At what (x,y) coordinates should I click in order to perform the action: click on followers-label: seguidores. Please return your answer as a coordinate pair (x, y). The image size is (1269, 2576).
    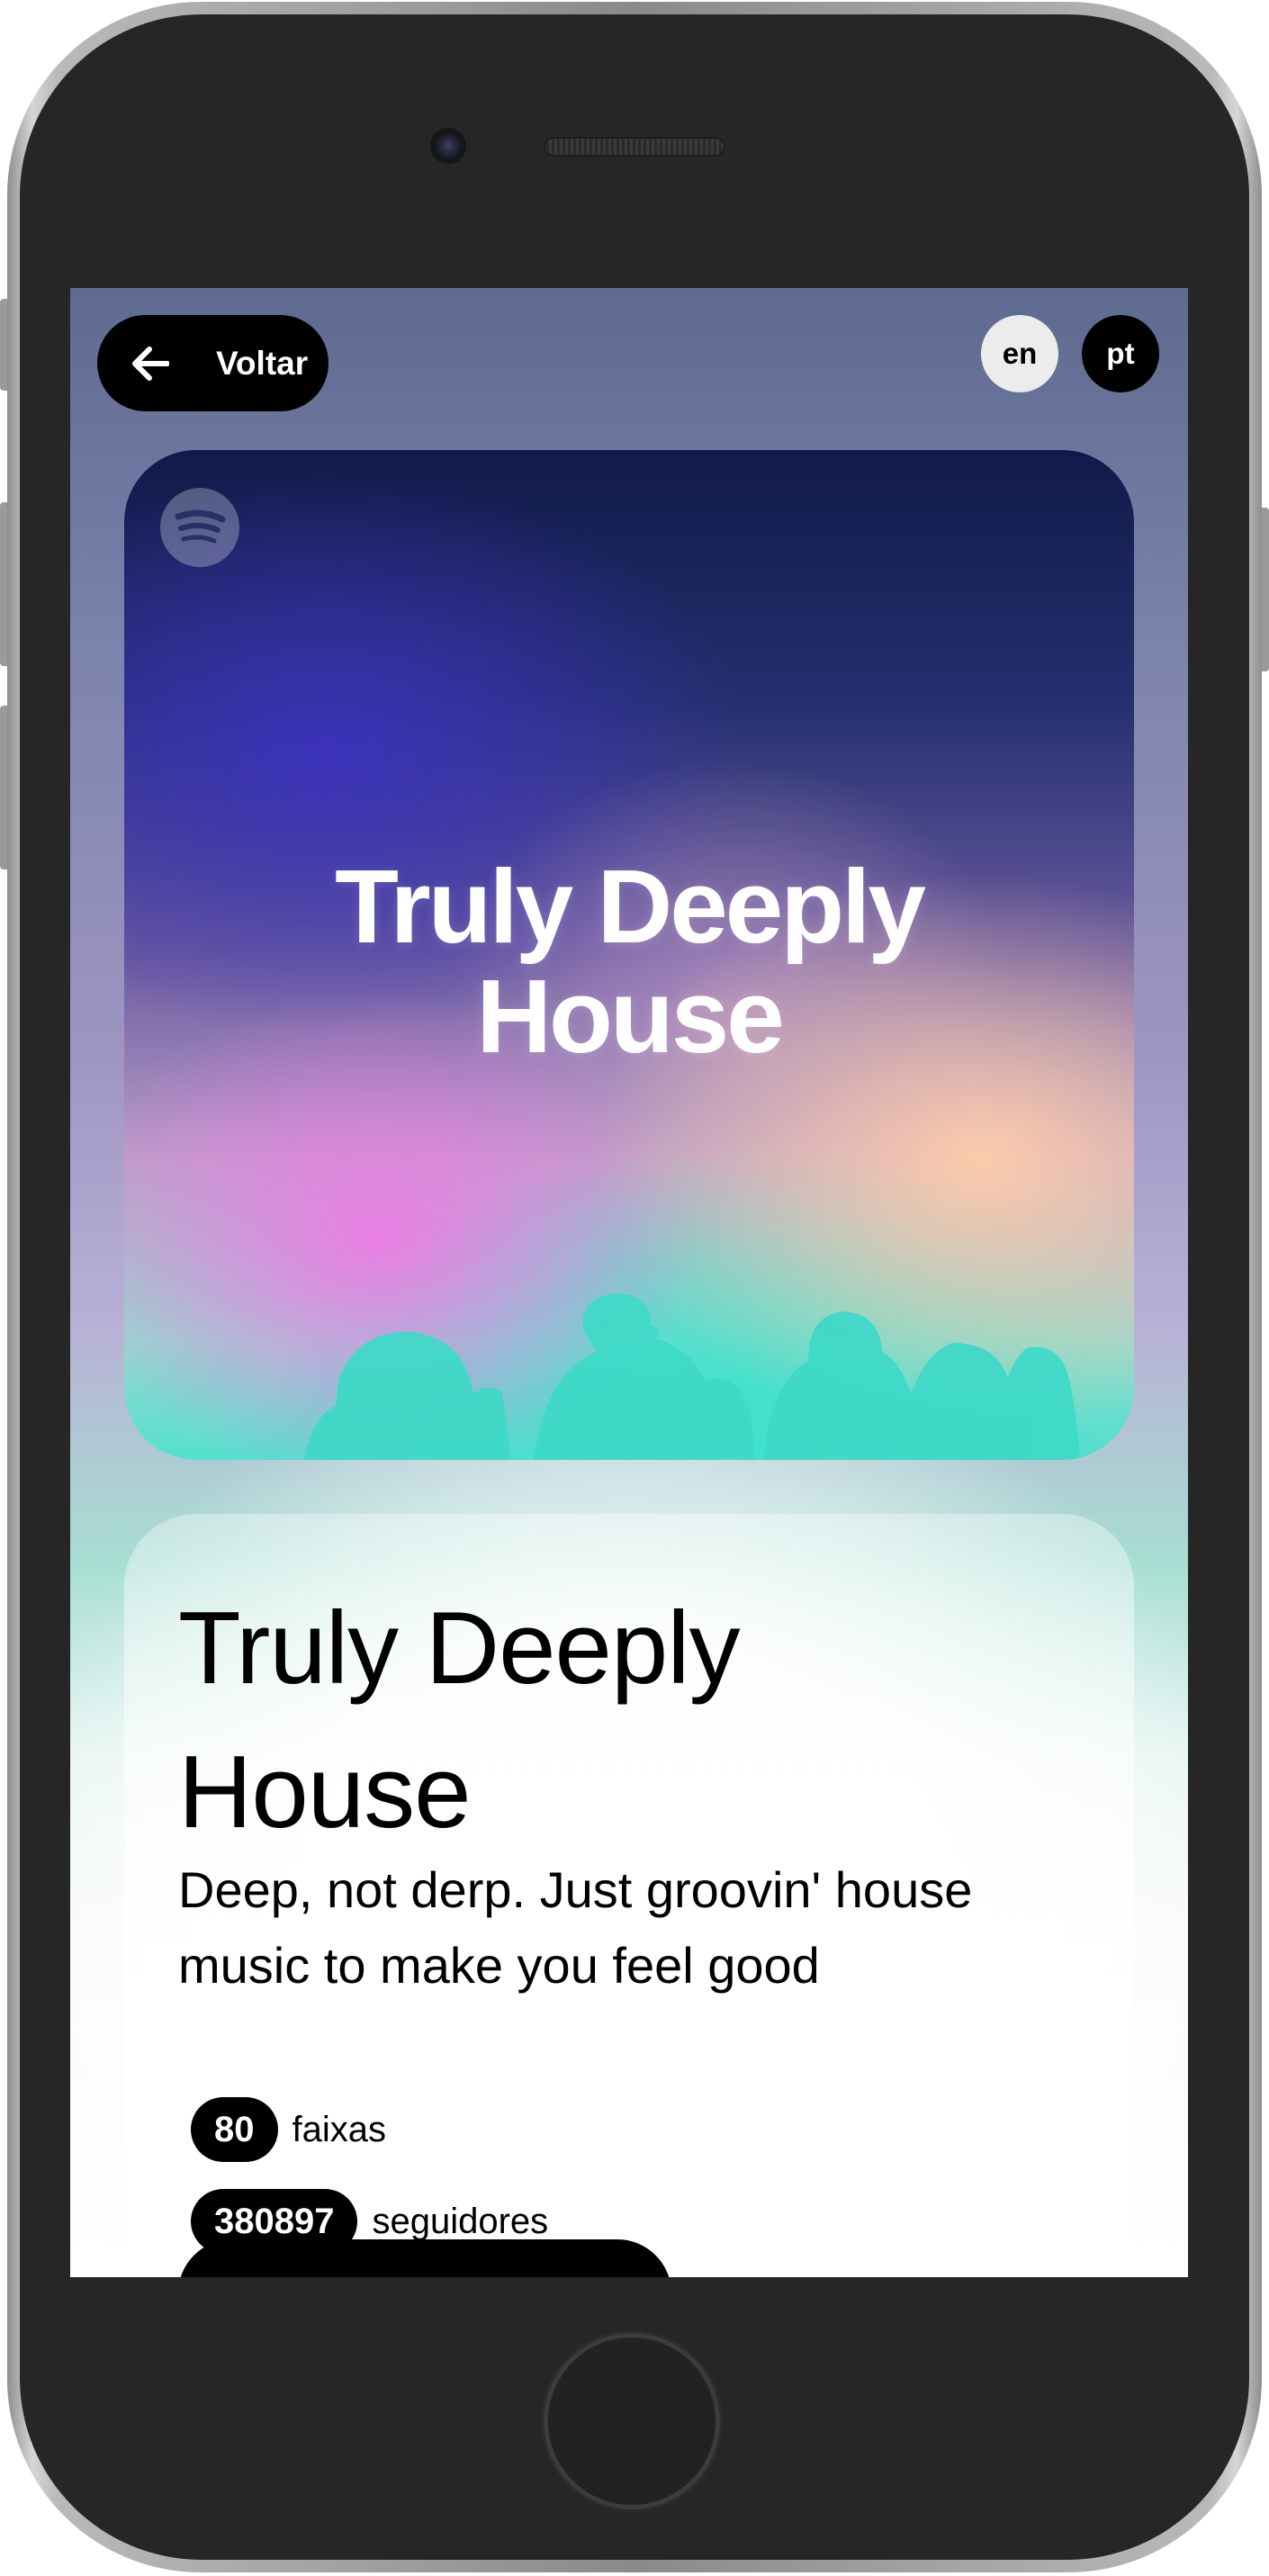
    Looking at the image, I should click on (460, 2221).